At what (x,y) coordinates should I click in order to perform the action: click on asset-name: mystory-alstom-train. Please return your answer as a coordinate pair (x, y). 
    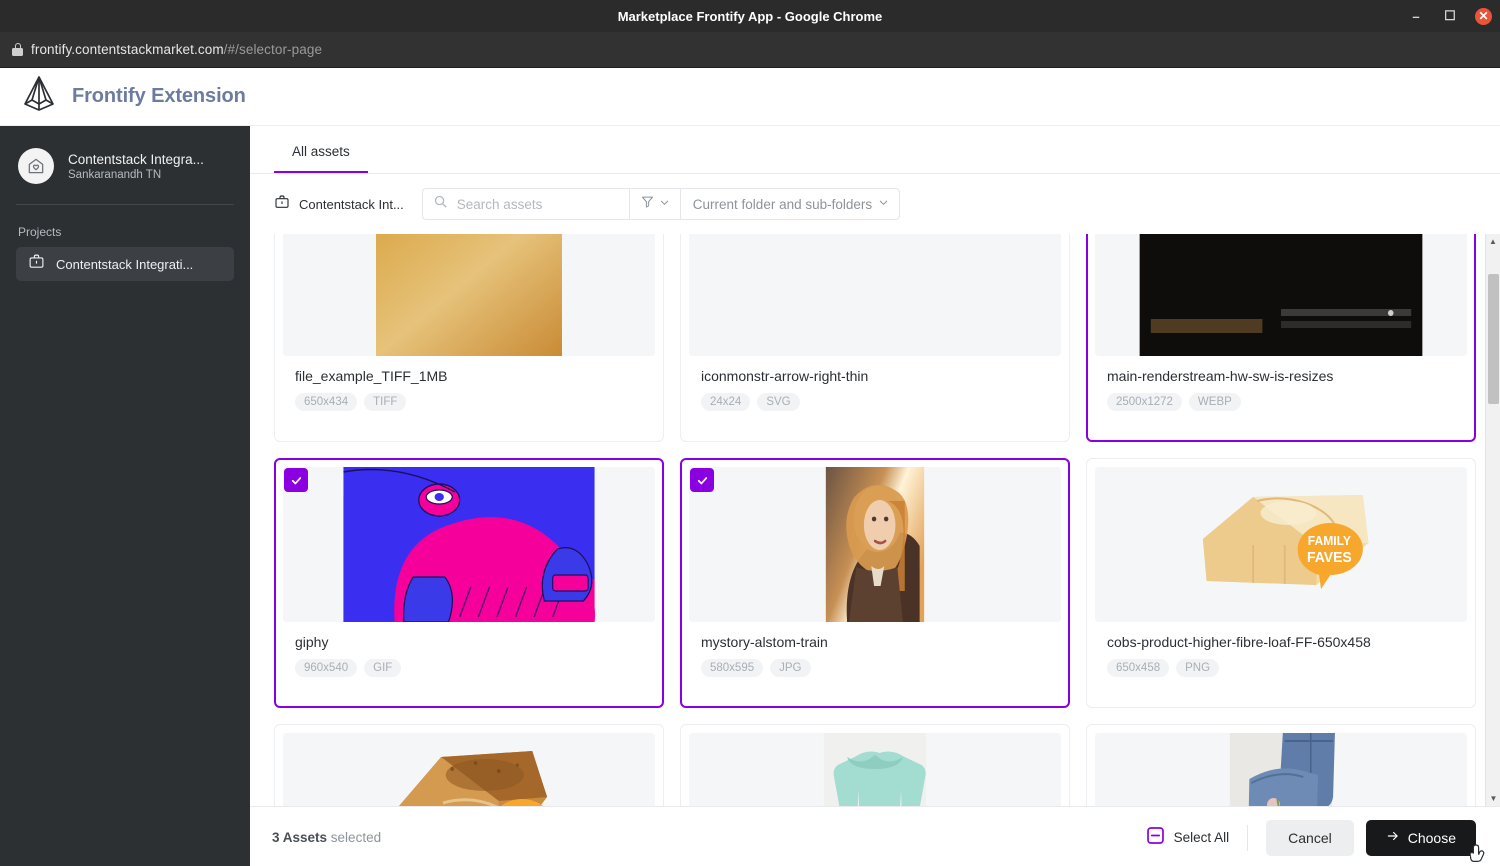
    Looking at the image, I should click on (764, 642).